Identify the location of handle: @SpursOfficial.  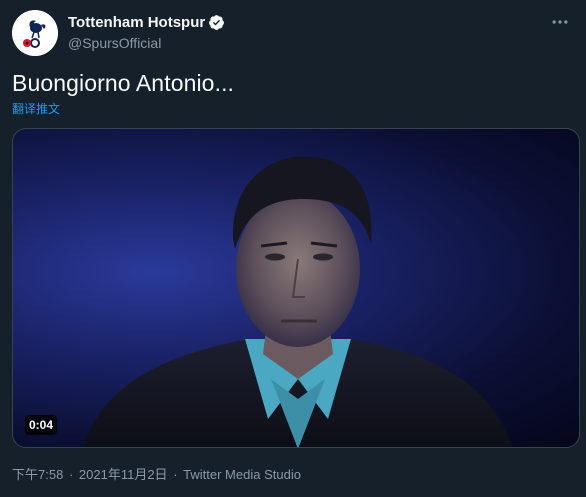
(146, 43).